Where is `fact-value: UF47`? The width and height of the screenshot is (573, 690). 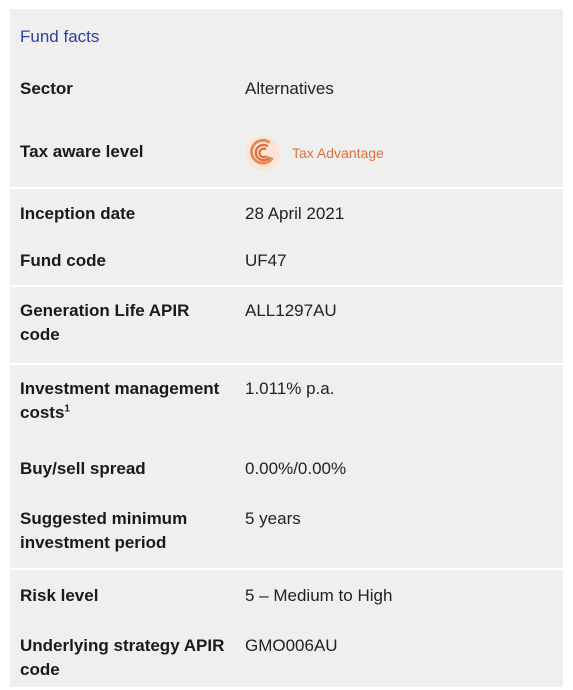 fact-value: UF47 is located at coordinates (266, 260).